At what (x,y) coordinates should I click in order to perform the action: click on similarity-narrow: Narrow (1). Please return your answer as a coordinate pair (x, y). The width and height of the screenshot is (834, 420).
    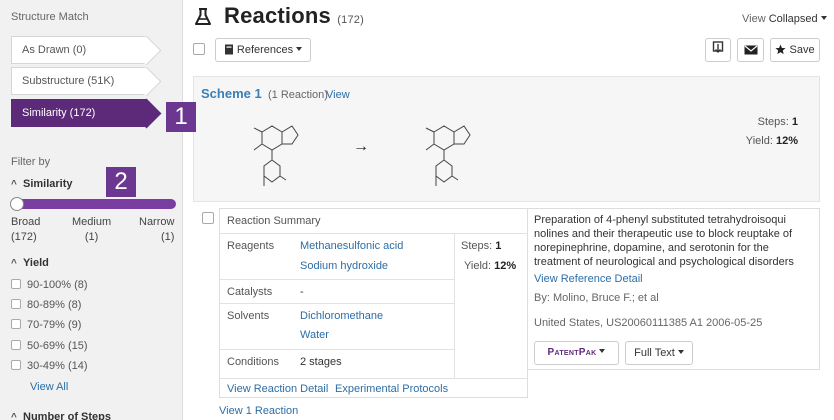
    Looking at the image, I should click on (156, 230).